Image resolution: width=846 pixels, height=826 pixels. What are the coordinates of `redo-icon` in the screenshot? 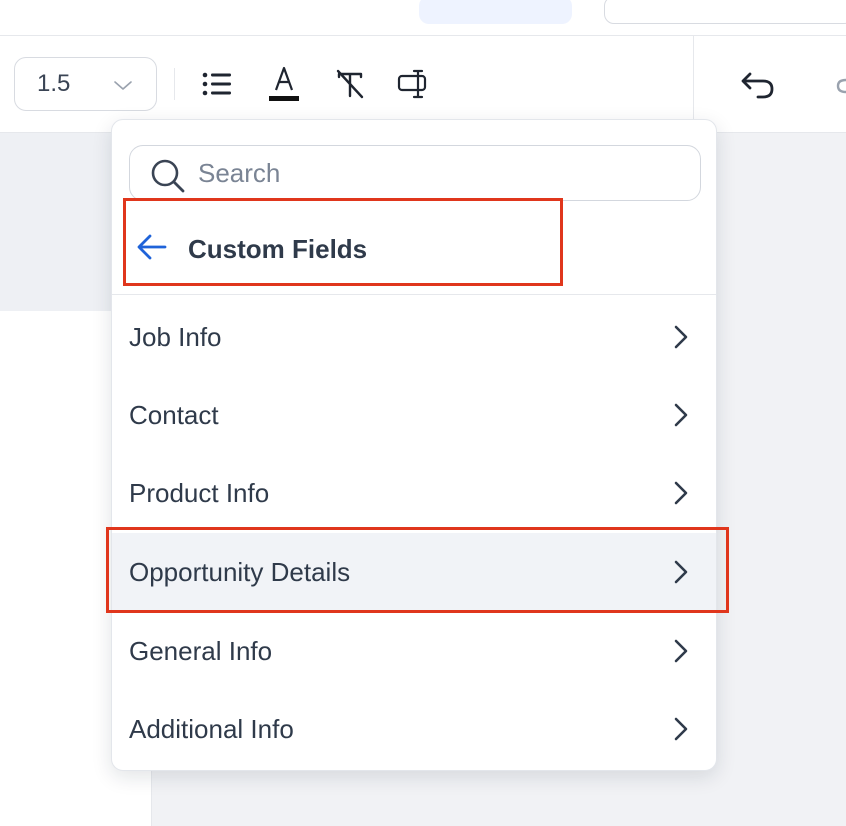 It's located at (840, 86).